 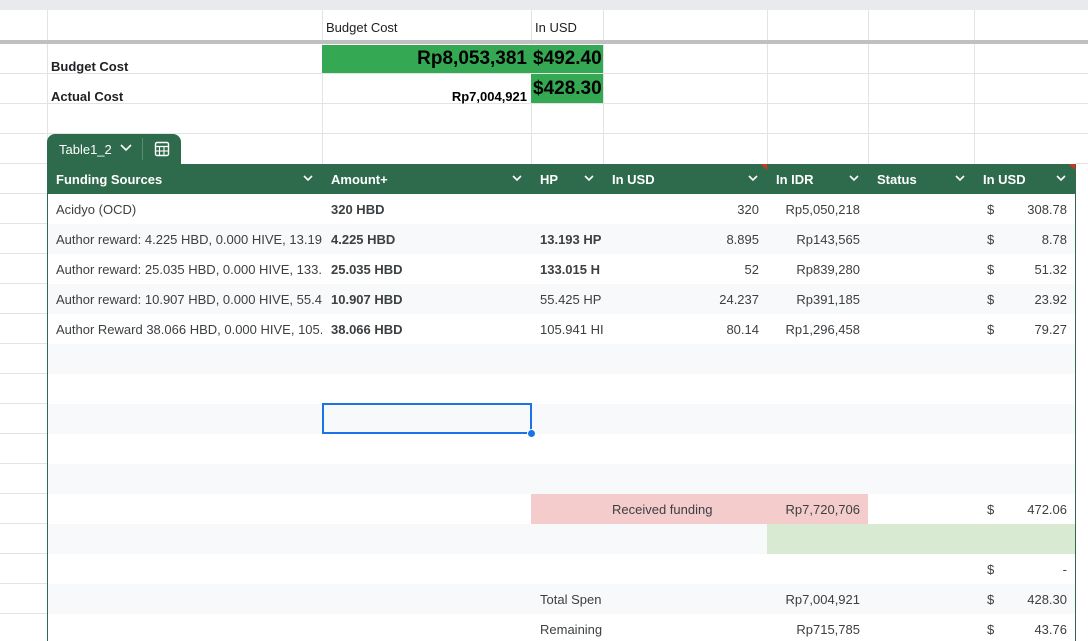 What do you see at coordinates (685, 299) in the screenshot?
I see `cell-in-usd: 24.237` at bounding box center [685, 299].